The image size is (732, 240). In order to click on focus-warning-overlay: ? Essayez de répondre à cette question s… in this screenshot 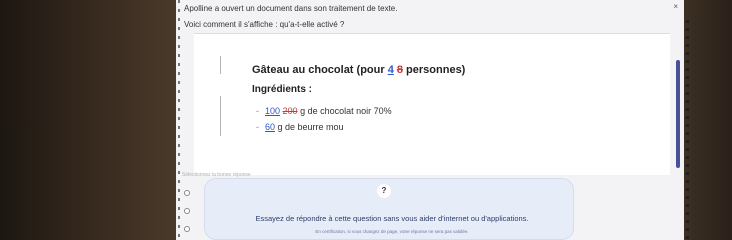, I will do `click(389, 209)`.